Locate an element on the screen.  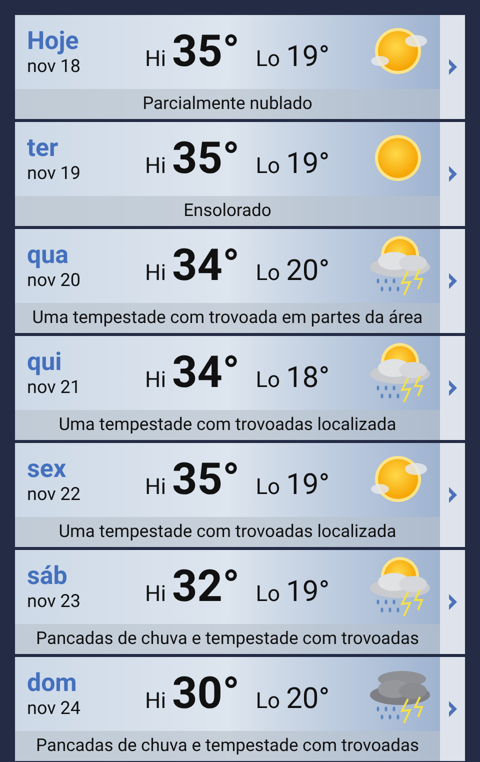
condition-text: Ensolorado is located at coordinates (228, 211).